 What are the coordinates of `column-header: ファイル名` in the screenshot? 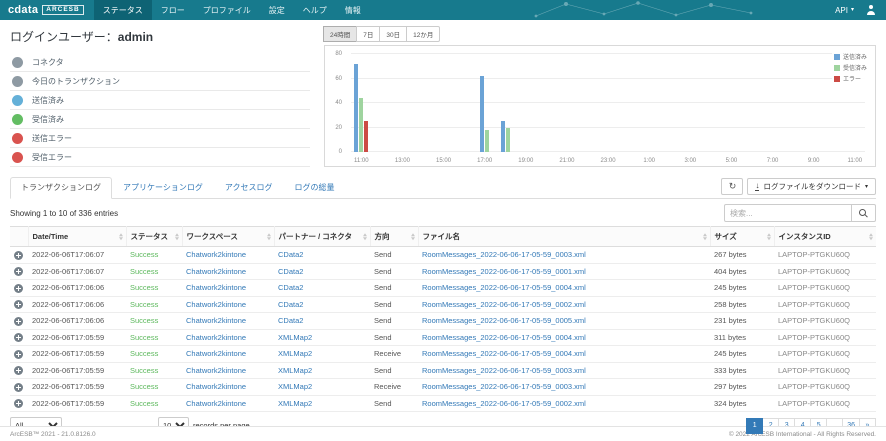 It's located at (564, 236).